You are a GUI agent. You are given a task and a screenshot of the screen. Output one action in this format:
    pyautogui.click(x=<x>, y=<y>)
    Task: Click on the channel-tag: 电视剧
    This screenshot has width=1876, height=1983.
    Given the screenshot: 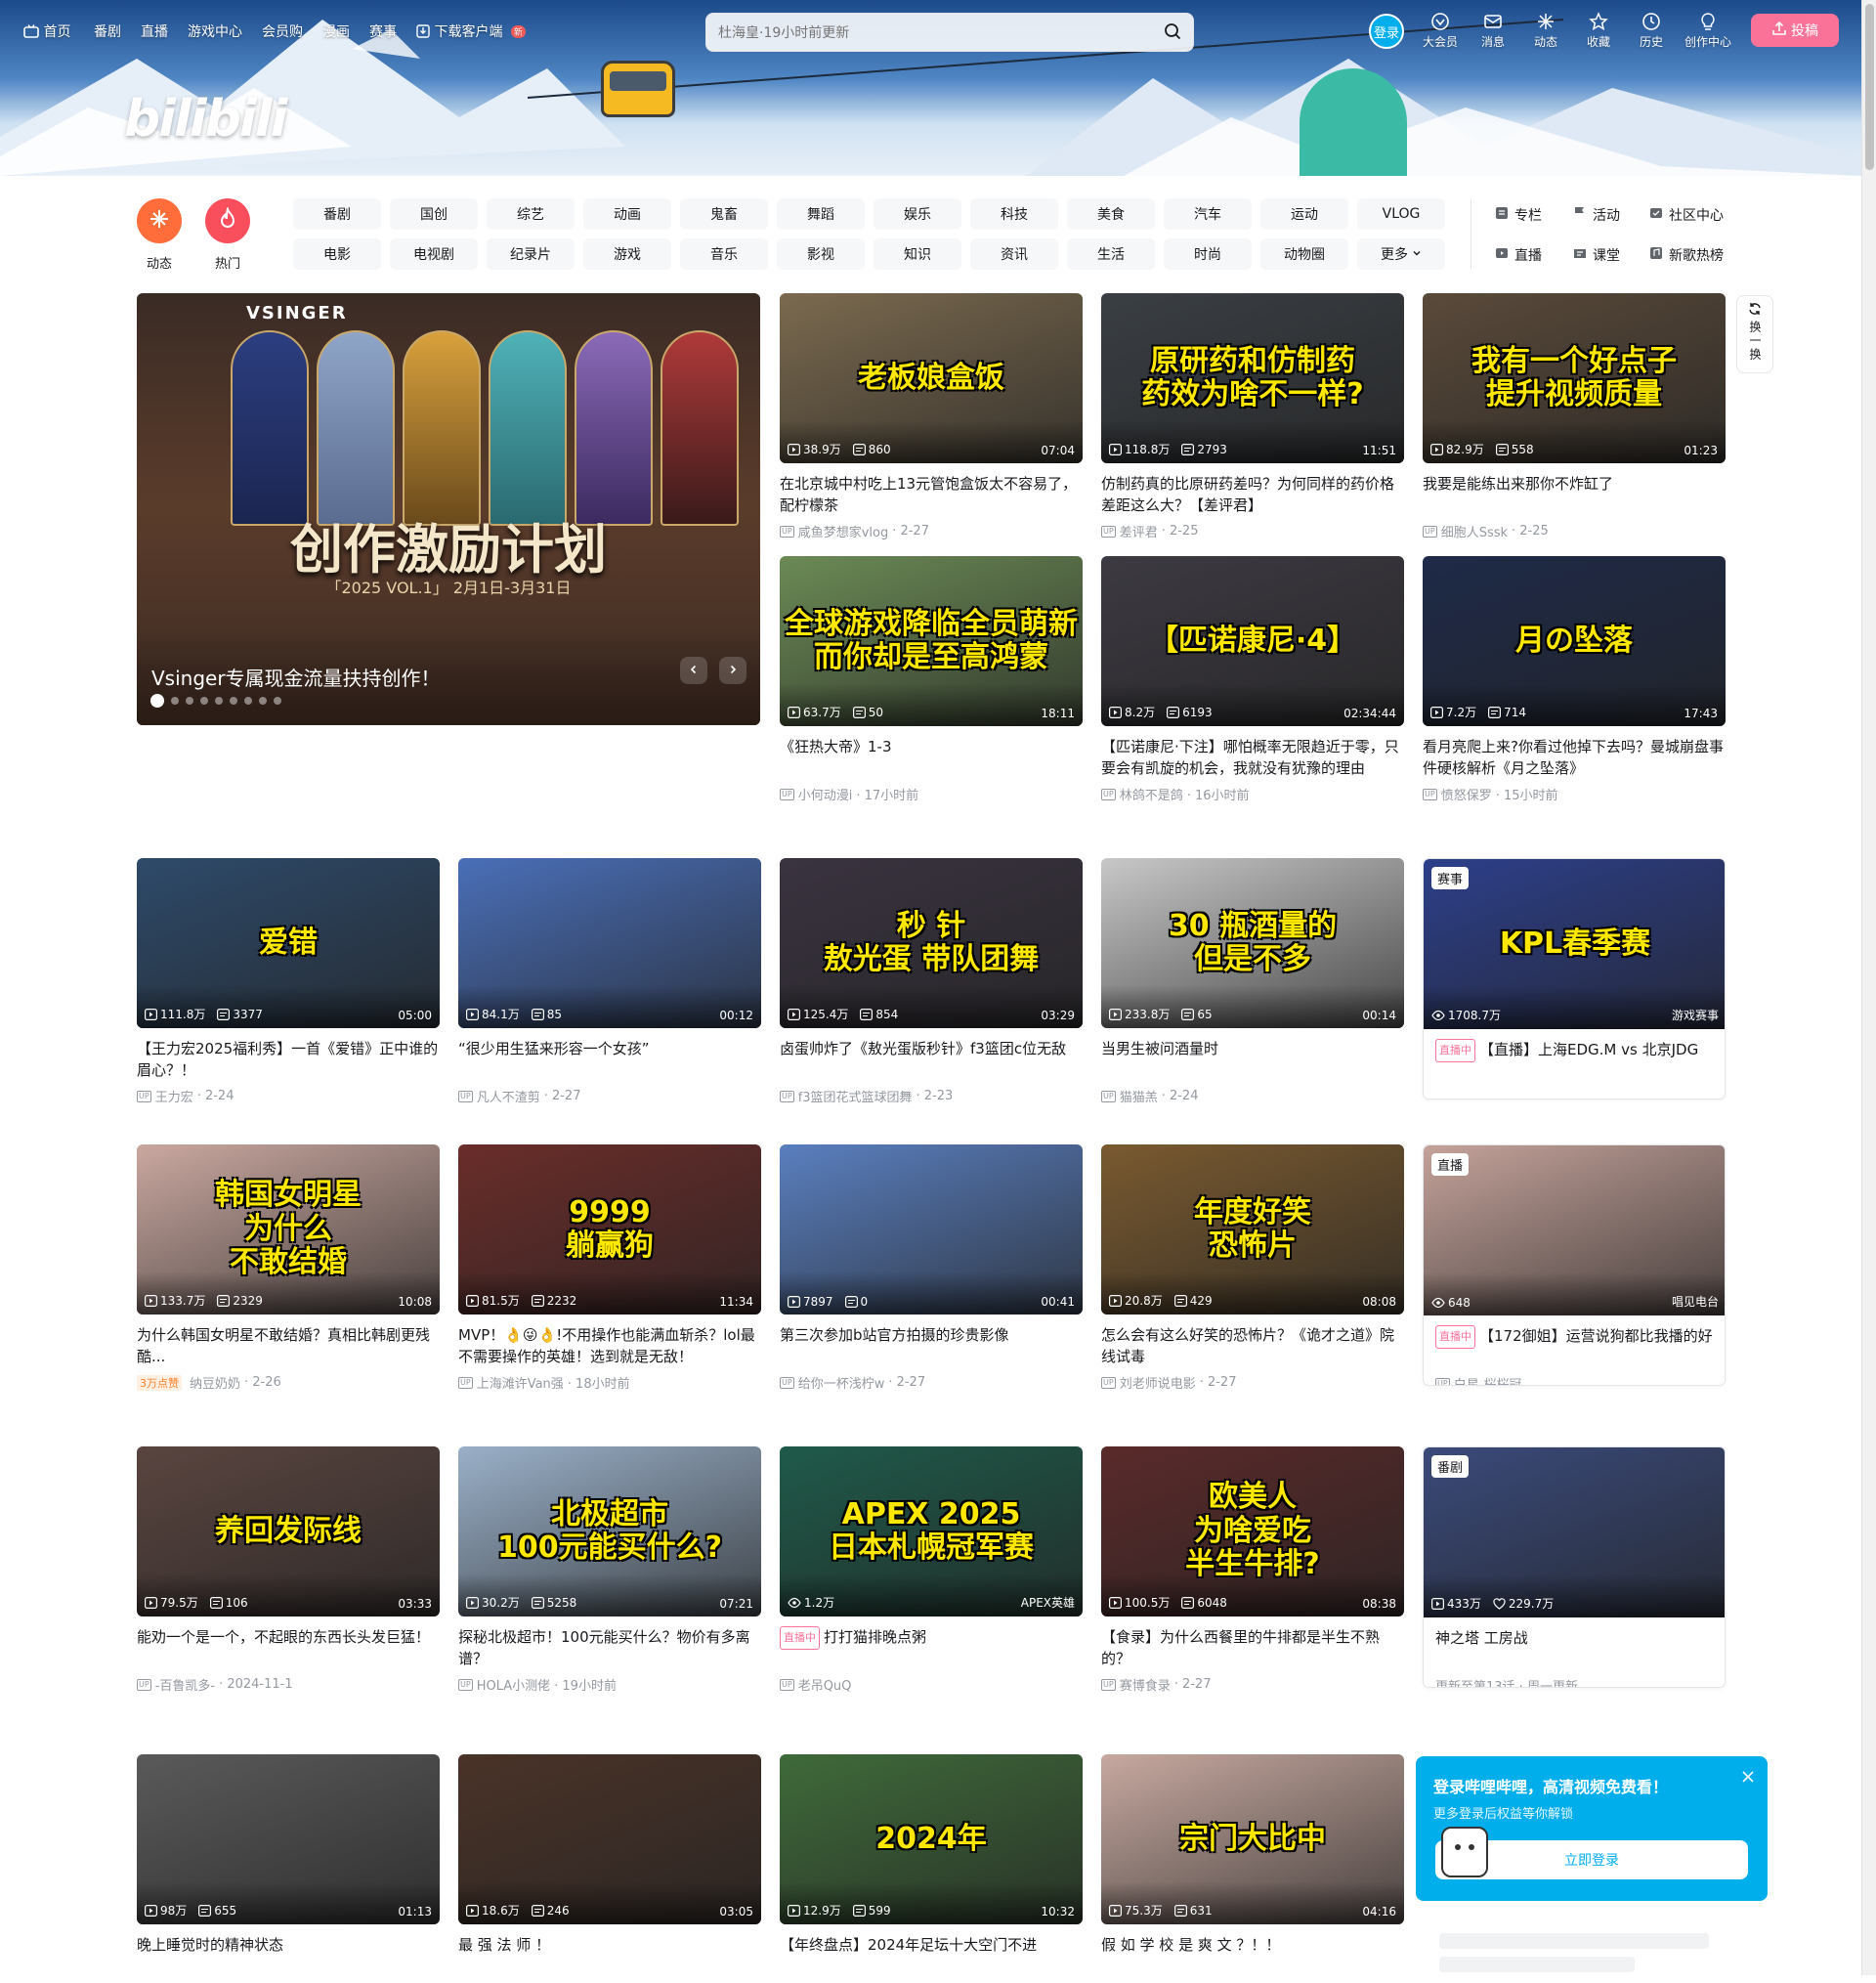 What is the action you would take?
    pyautogui.click(x=434, y=254)
    